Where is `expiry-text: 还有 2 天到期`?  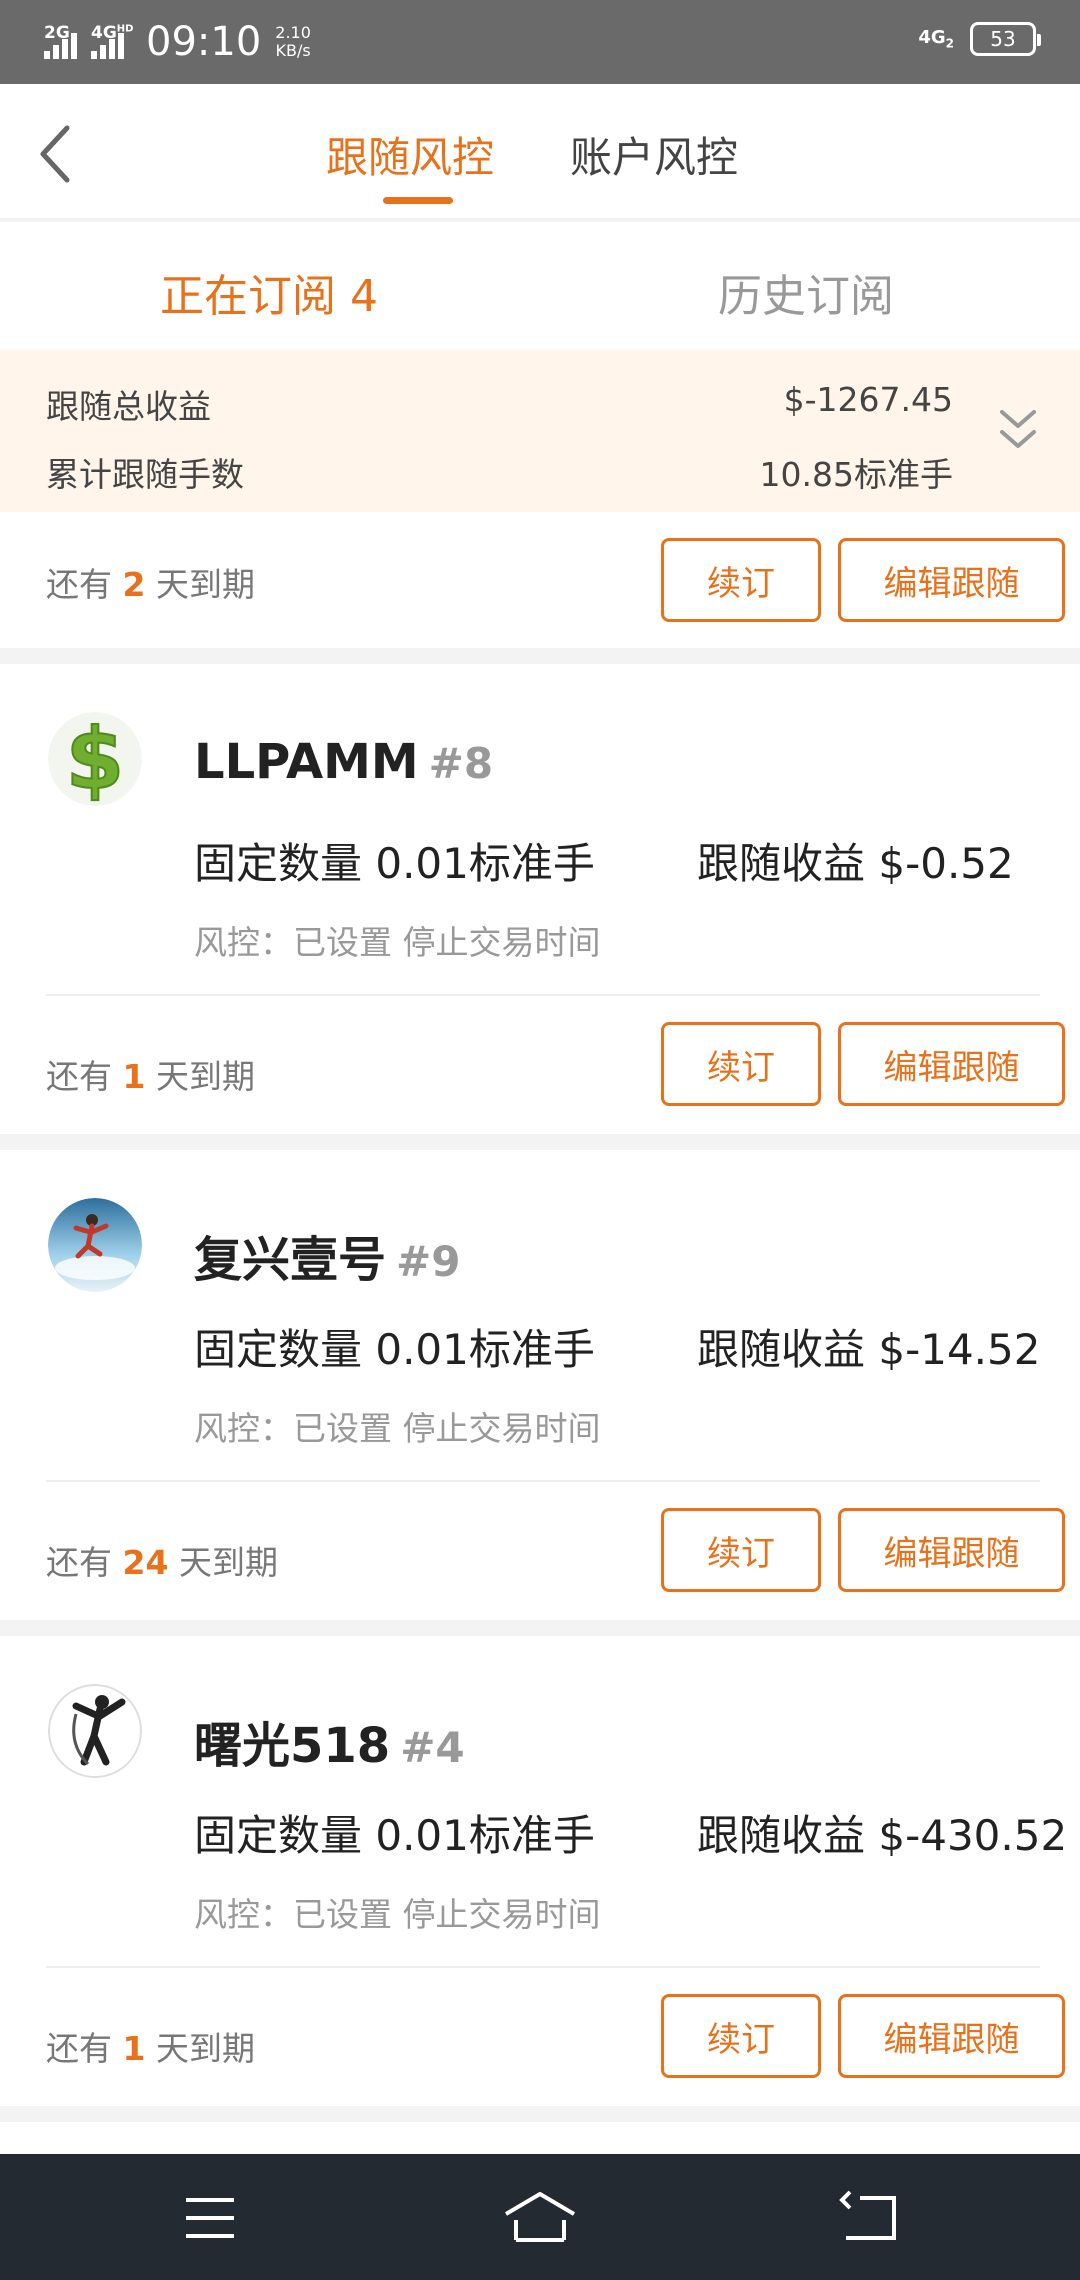 expiry-text: 还有 2 天到期 is located at coordinates (150, 584).